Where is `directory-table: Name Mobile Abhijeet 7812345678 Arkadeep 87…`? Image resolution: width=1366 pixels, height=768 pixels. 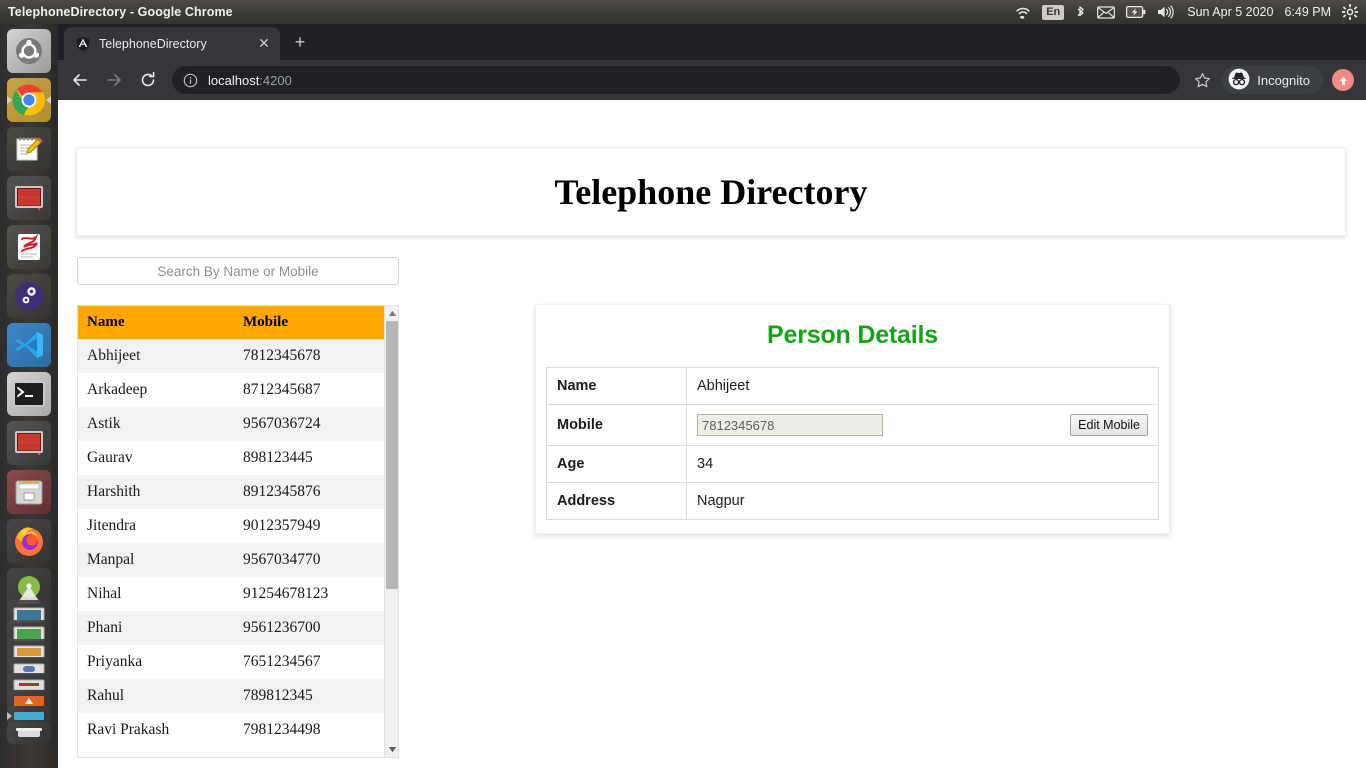 directory-table: Name Mobile Abhijeet 7812345678 Arkadeep 87… is located at coordinates (231, 526).